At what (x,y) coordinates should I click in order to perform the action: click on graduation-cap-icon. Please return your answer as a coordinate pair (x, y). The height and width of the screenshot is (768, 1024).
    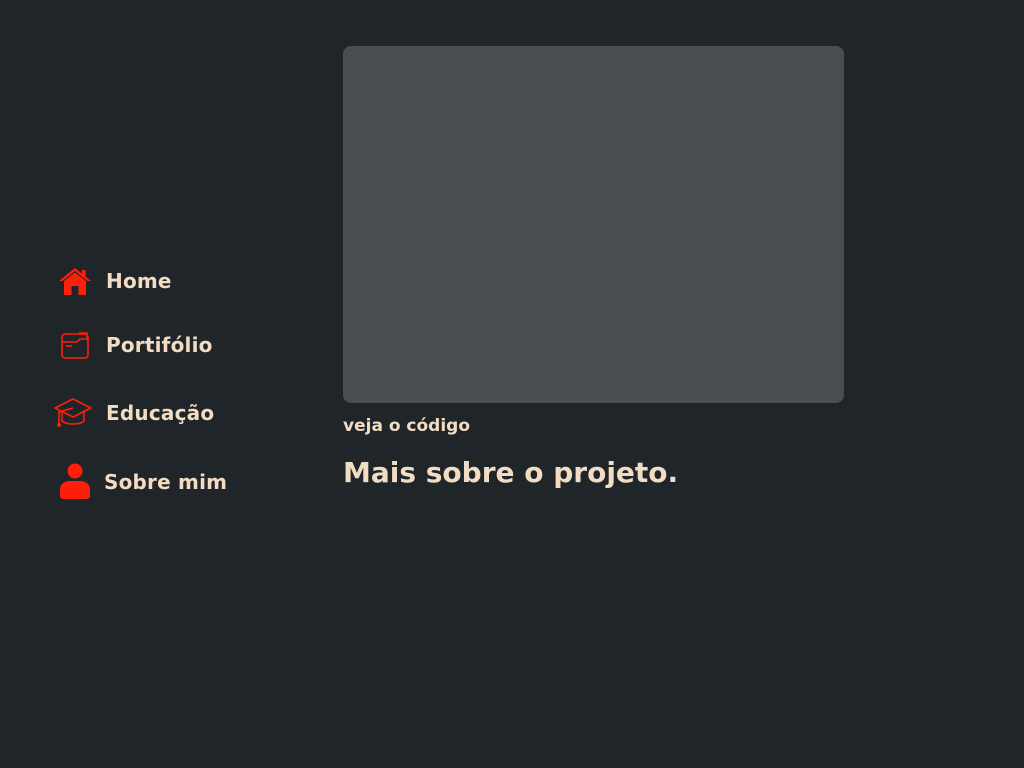
    Looking at the image, I should click on (73, 413).